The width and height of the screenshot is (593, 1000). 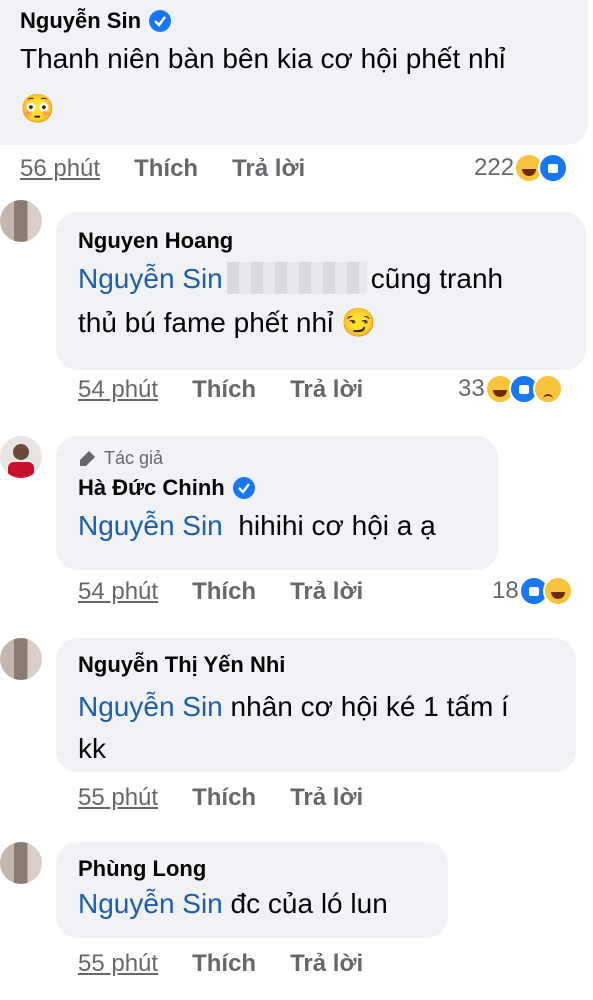 What do you see at coordinates (227, 322) in the screenshot?
I see `comment-text-line: thủ bú fame phết nhỉ 😏` at bounding box center [227, 322].